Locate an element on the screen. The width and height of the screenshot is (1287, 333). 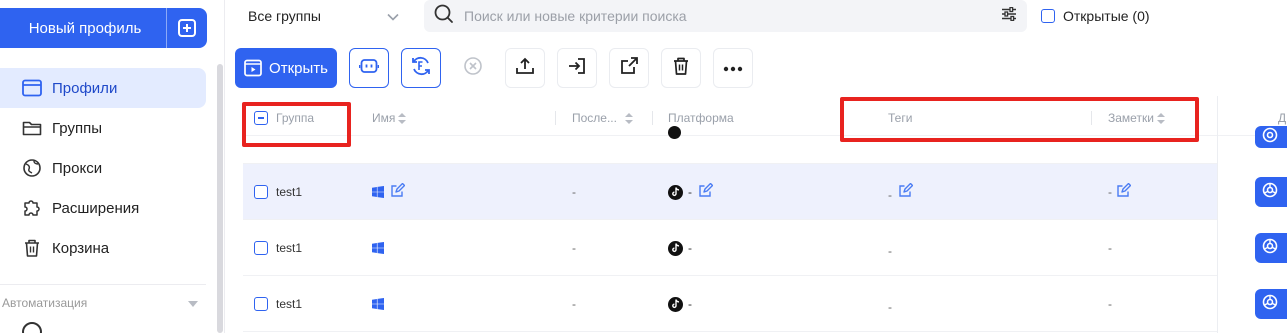
search-icon is located at coordinates (444, 16).